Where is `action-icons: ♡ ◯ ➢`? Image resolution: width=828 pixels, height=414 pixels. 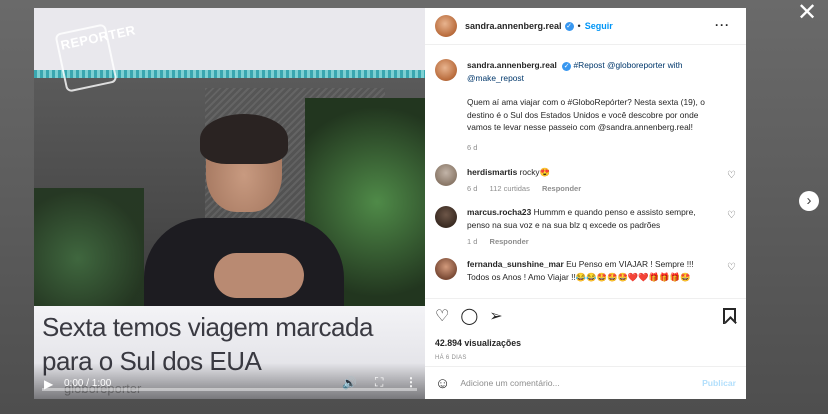
action-icons: ♡ ◯ ➢ is located at coordinates (469, 317).